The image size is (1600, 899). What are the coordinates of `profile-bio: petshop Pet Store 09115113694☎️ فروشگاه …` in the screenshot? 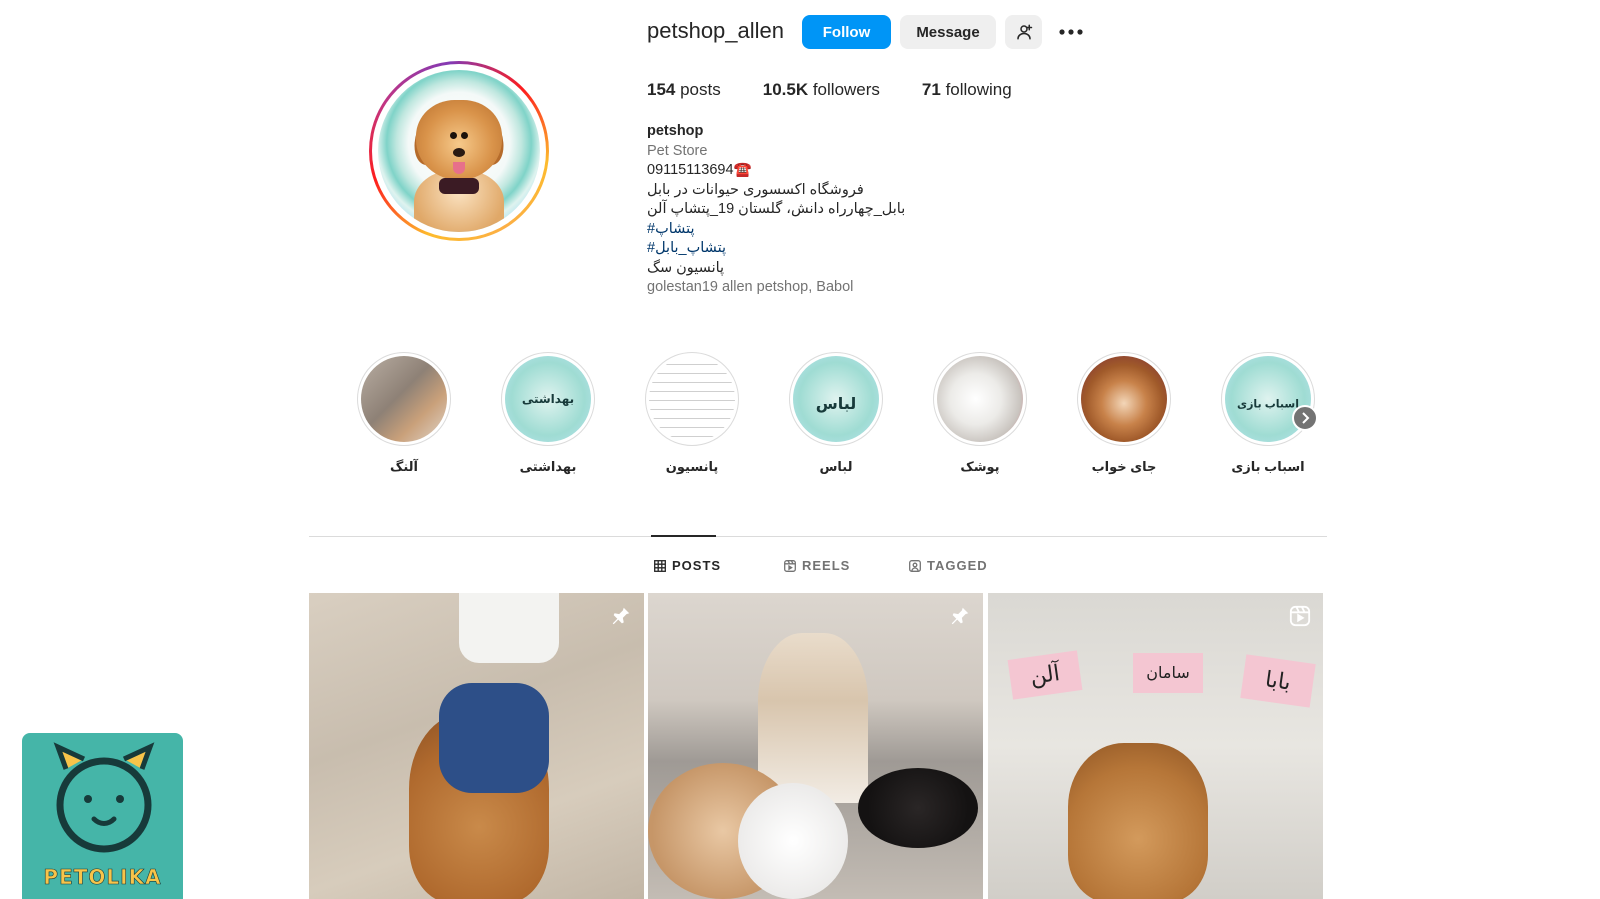 It's located at (837, 210).